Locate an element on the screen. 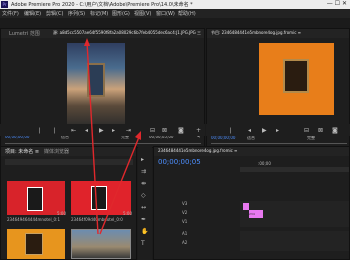 The width and height of the screenshot is (350, 260). arrow-line-right is located at coordinates (119, 185).